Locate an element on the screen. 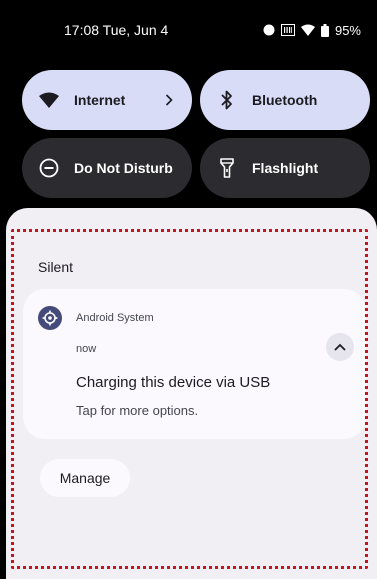 This screenshot has width=377, height=579. tile-flashlight: Flashlight is located at coordinates (285, 168).